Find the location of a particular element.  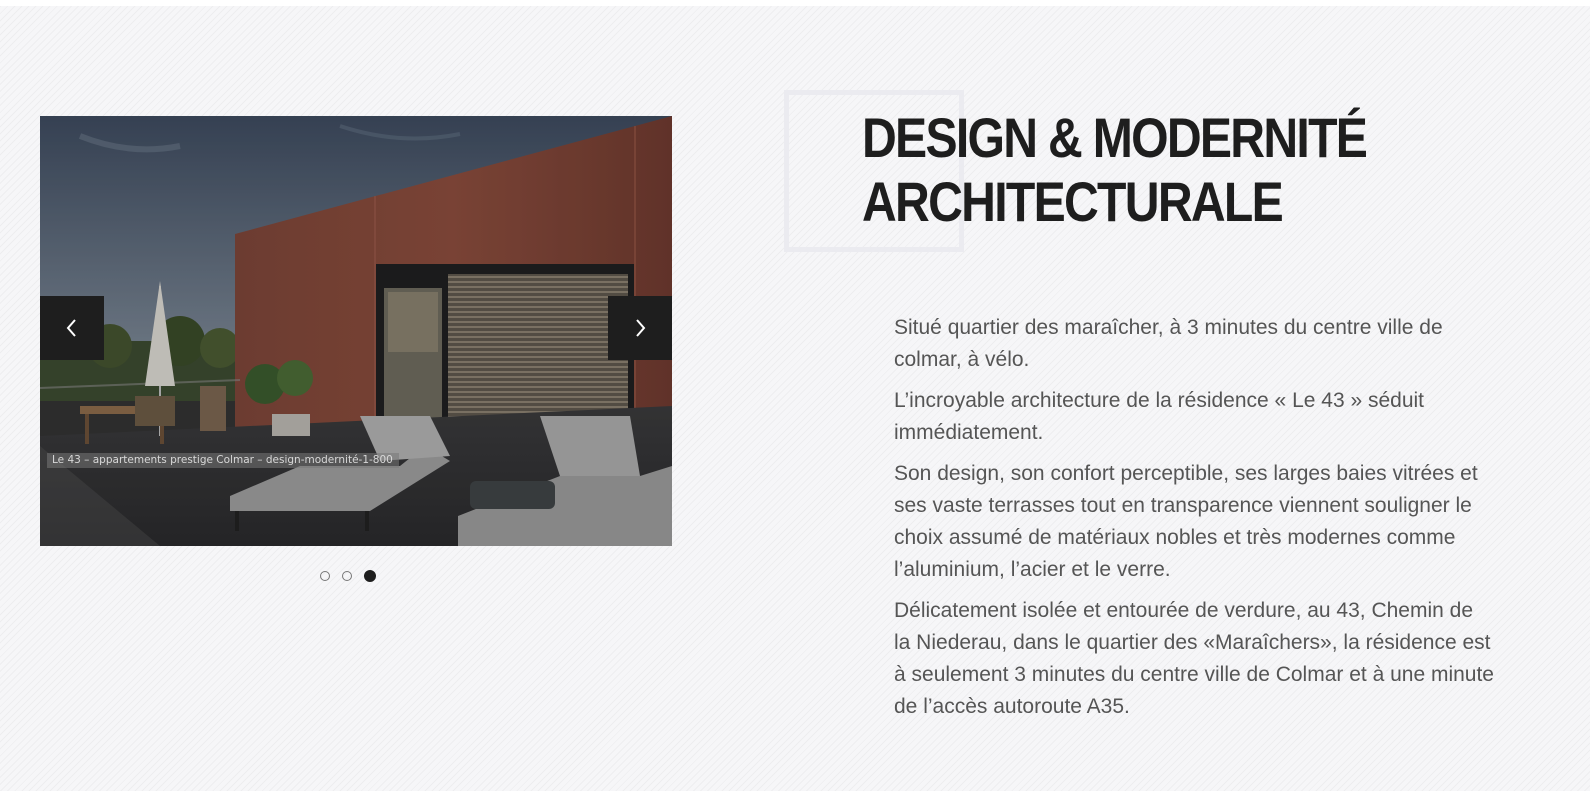

chevron-left-icon is located at coordinates (71, 328).